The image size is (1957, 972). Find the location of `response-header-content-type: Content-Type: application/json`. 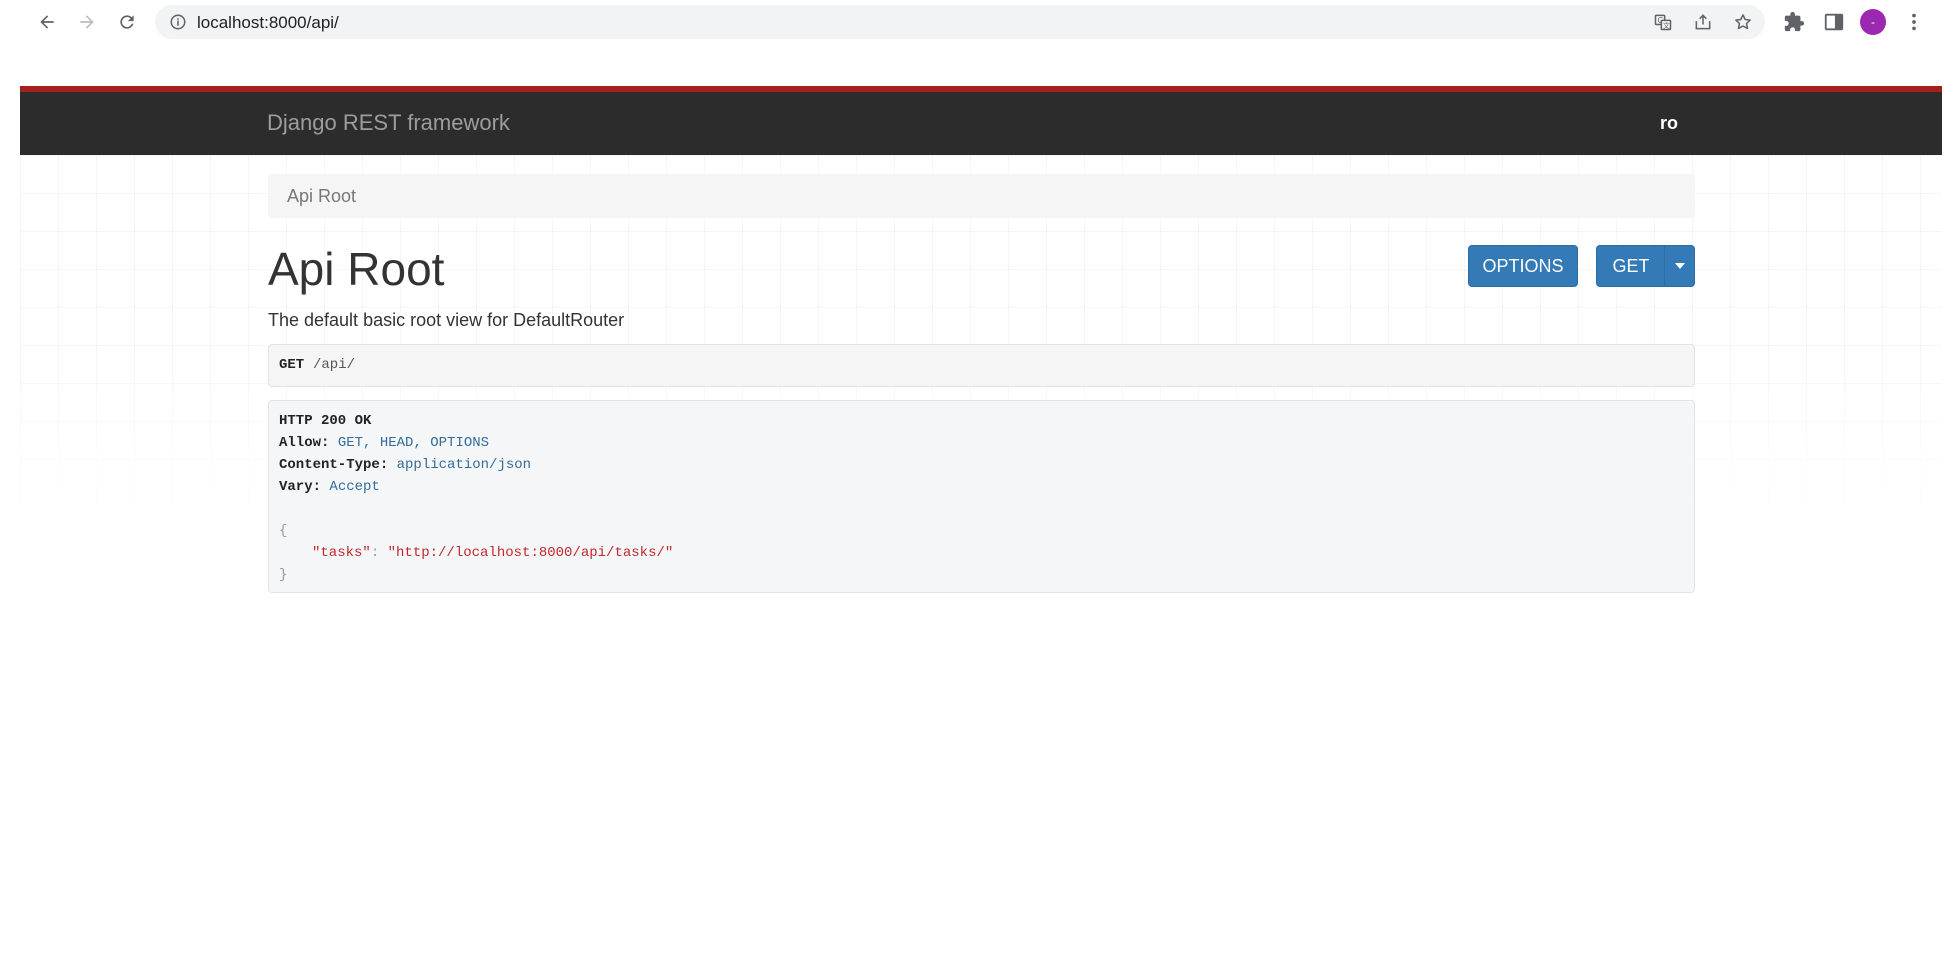

response-header-content-type: Content-Type: application/json is located at coordinates (405, 465).